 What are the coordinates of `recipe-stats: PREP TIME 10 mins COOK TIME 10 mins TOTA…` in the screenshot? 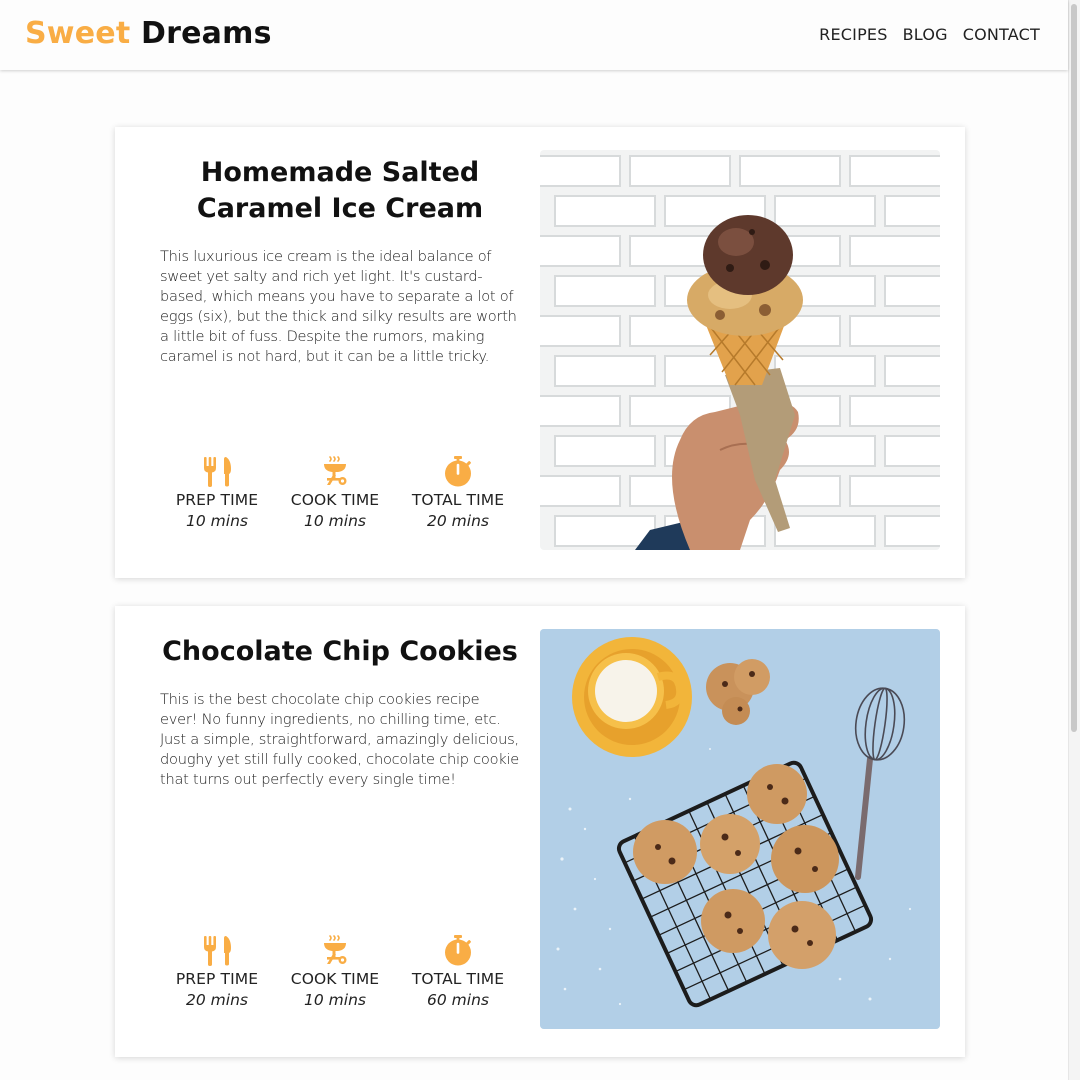 It's located at (340, 500).